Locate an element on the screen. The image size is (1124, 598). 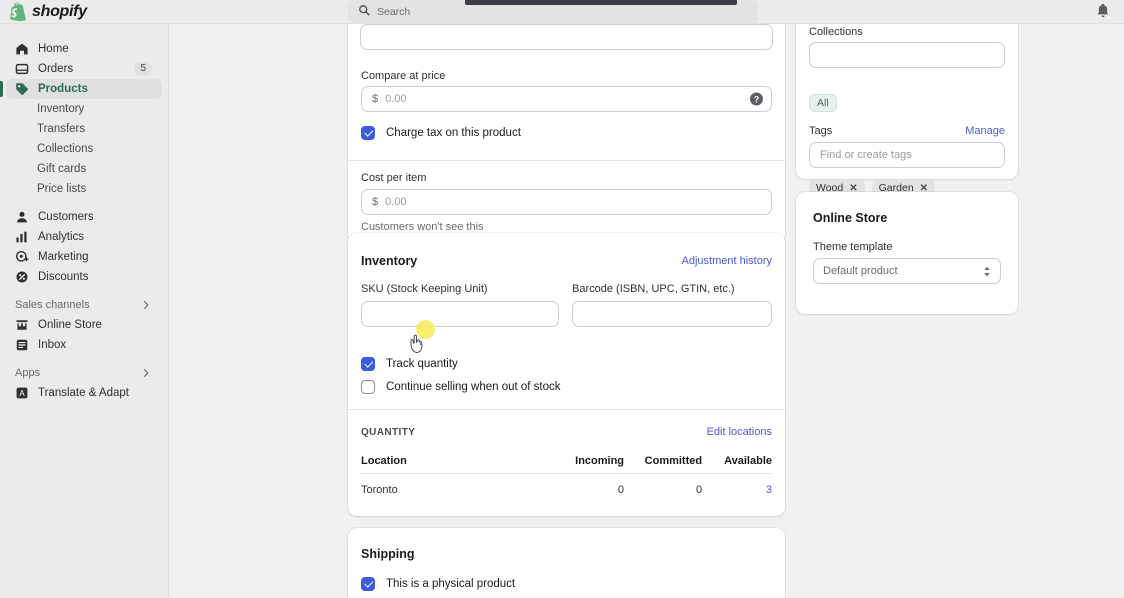
sidebar-item-inventory: Inventory is located at coordinates (84, 109).